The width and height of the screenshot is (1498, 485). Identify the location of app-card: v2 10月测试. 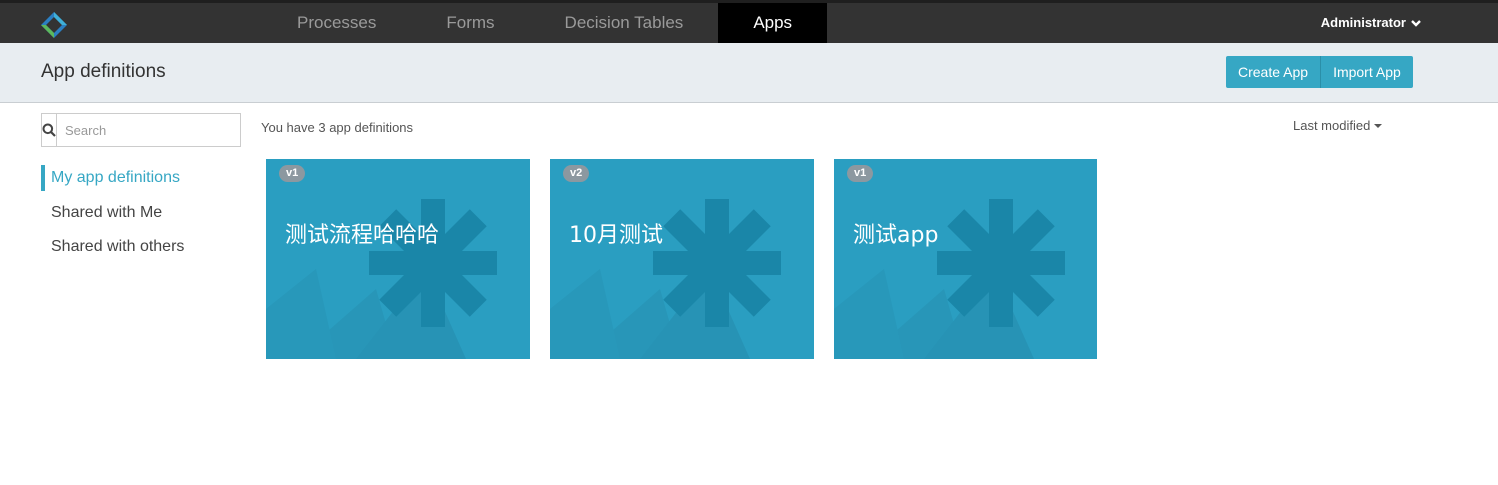
(682, 259).